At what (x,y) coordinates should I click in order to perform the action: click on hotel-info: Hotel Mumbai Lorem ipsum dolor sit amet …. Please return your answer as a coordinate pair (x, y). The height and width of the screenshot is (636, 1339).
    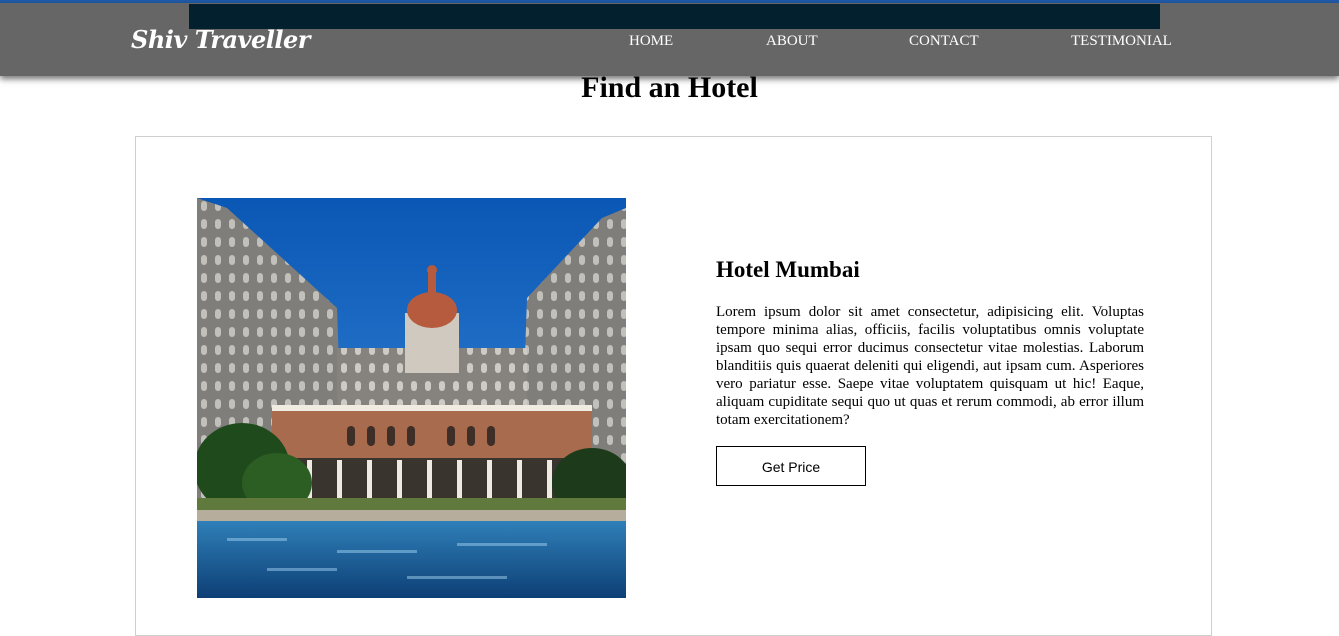
    Looking at the image, I should click on (930, 370).